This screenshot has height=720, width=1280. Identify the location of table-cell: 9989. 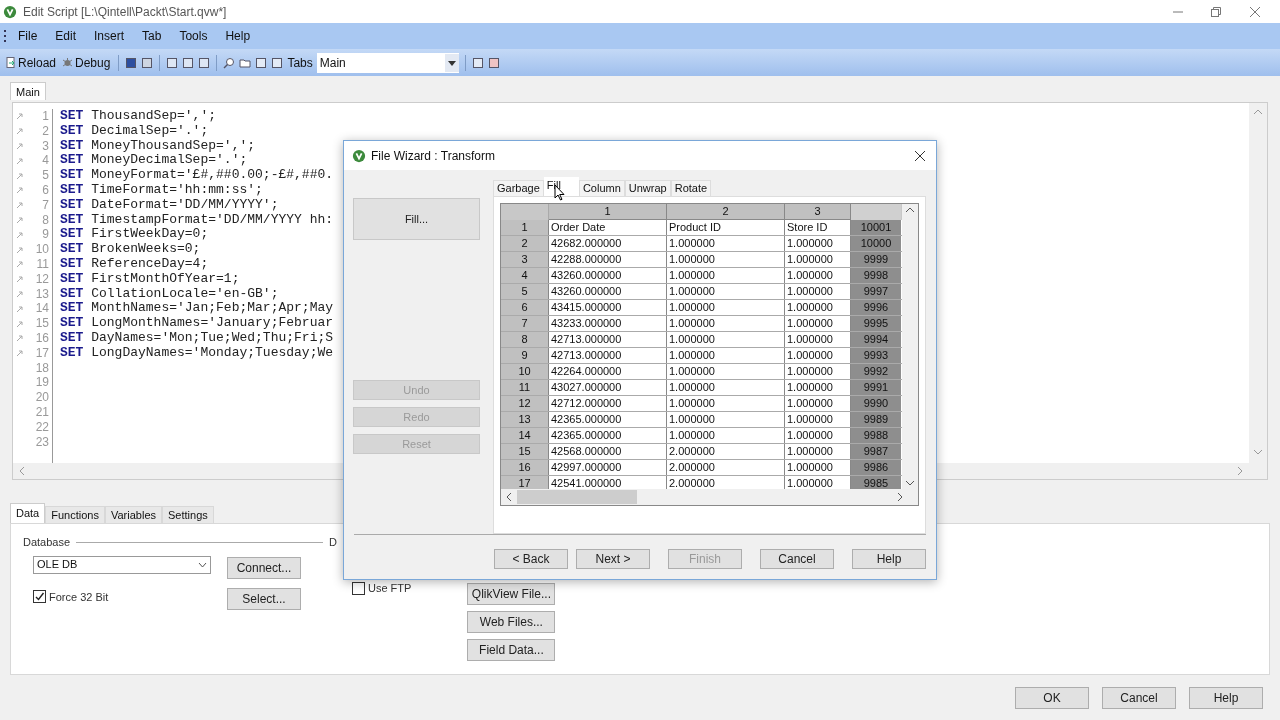
(876, 420).